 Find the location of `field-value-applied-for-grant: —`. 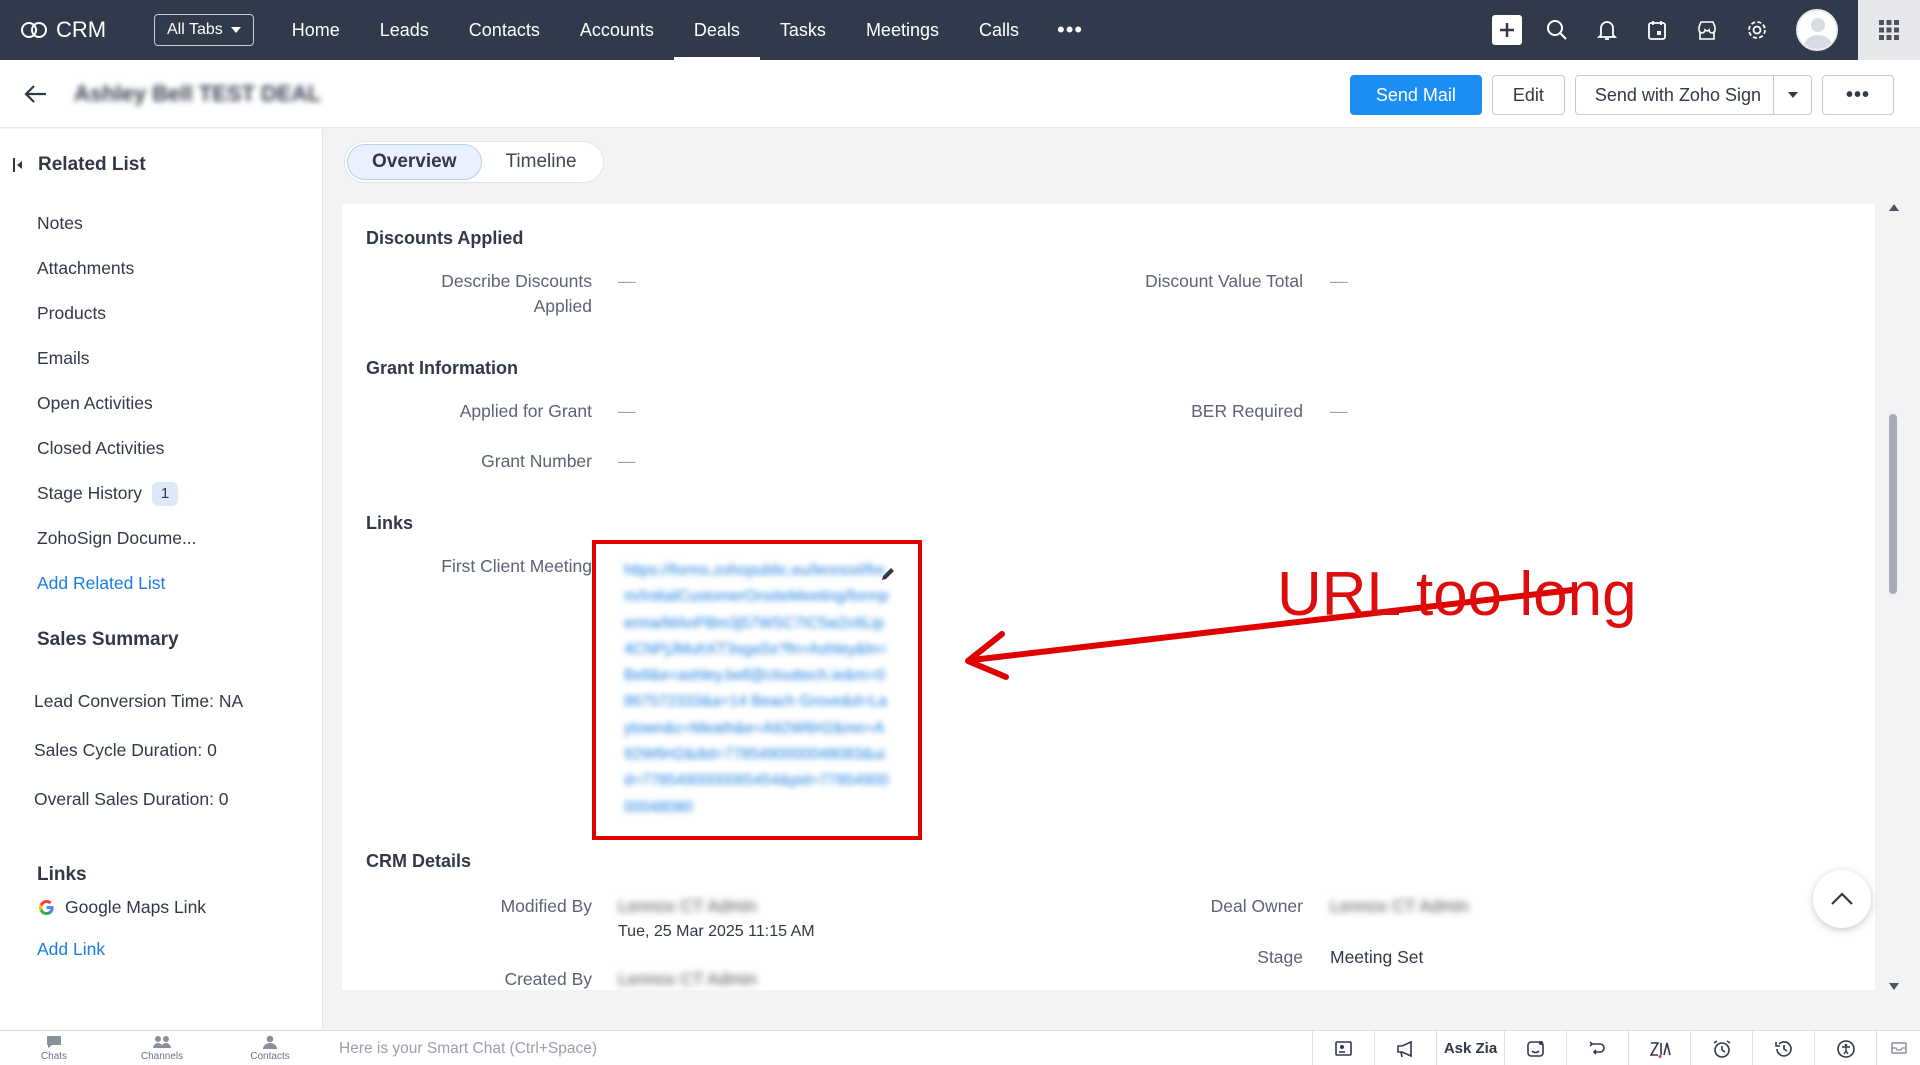

field-value-applied-for-grant: — is located at coordinates (627, 411).